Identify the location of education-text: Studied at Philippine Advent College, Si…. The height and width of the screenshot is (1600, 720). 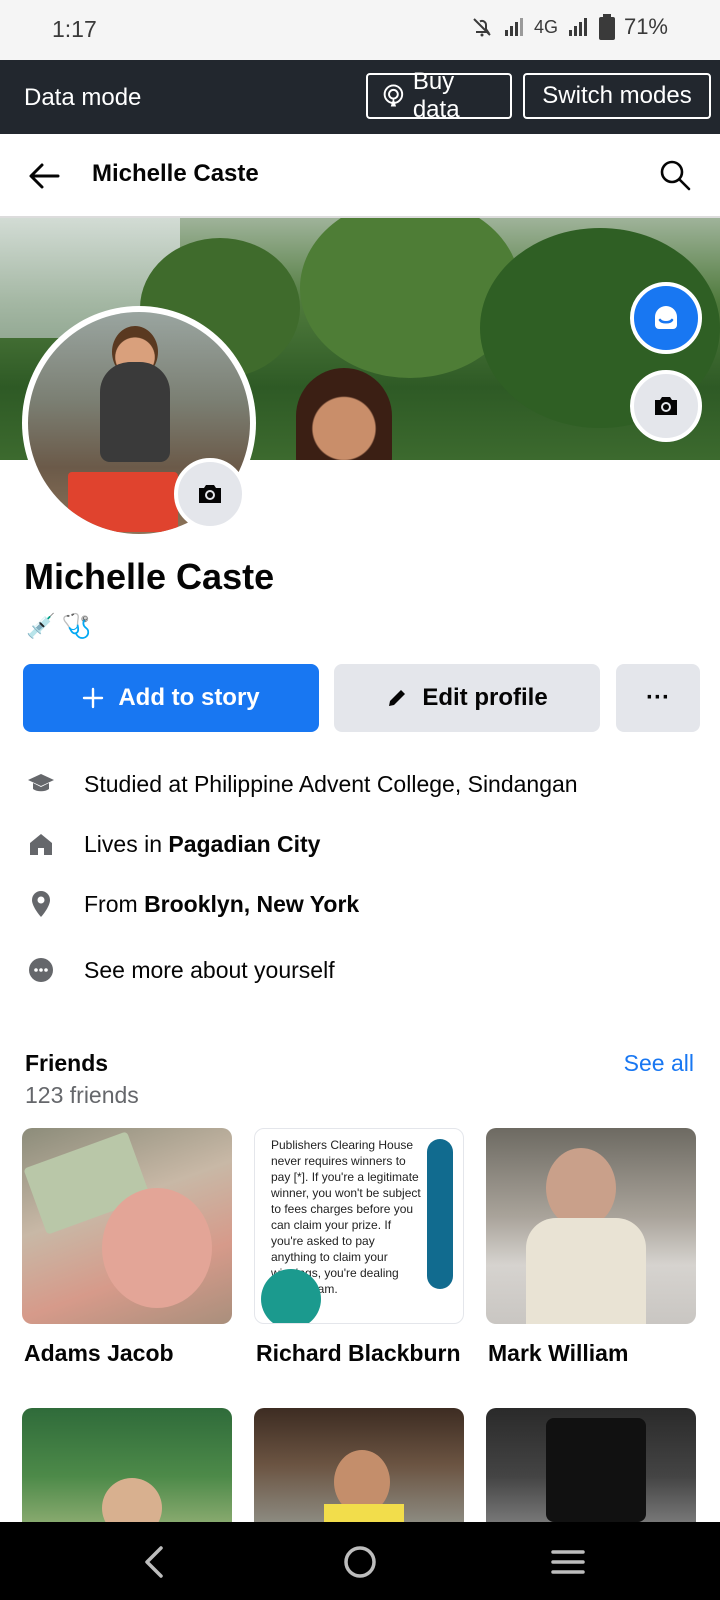
(331, 783).